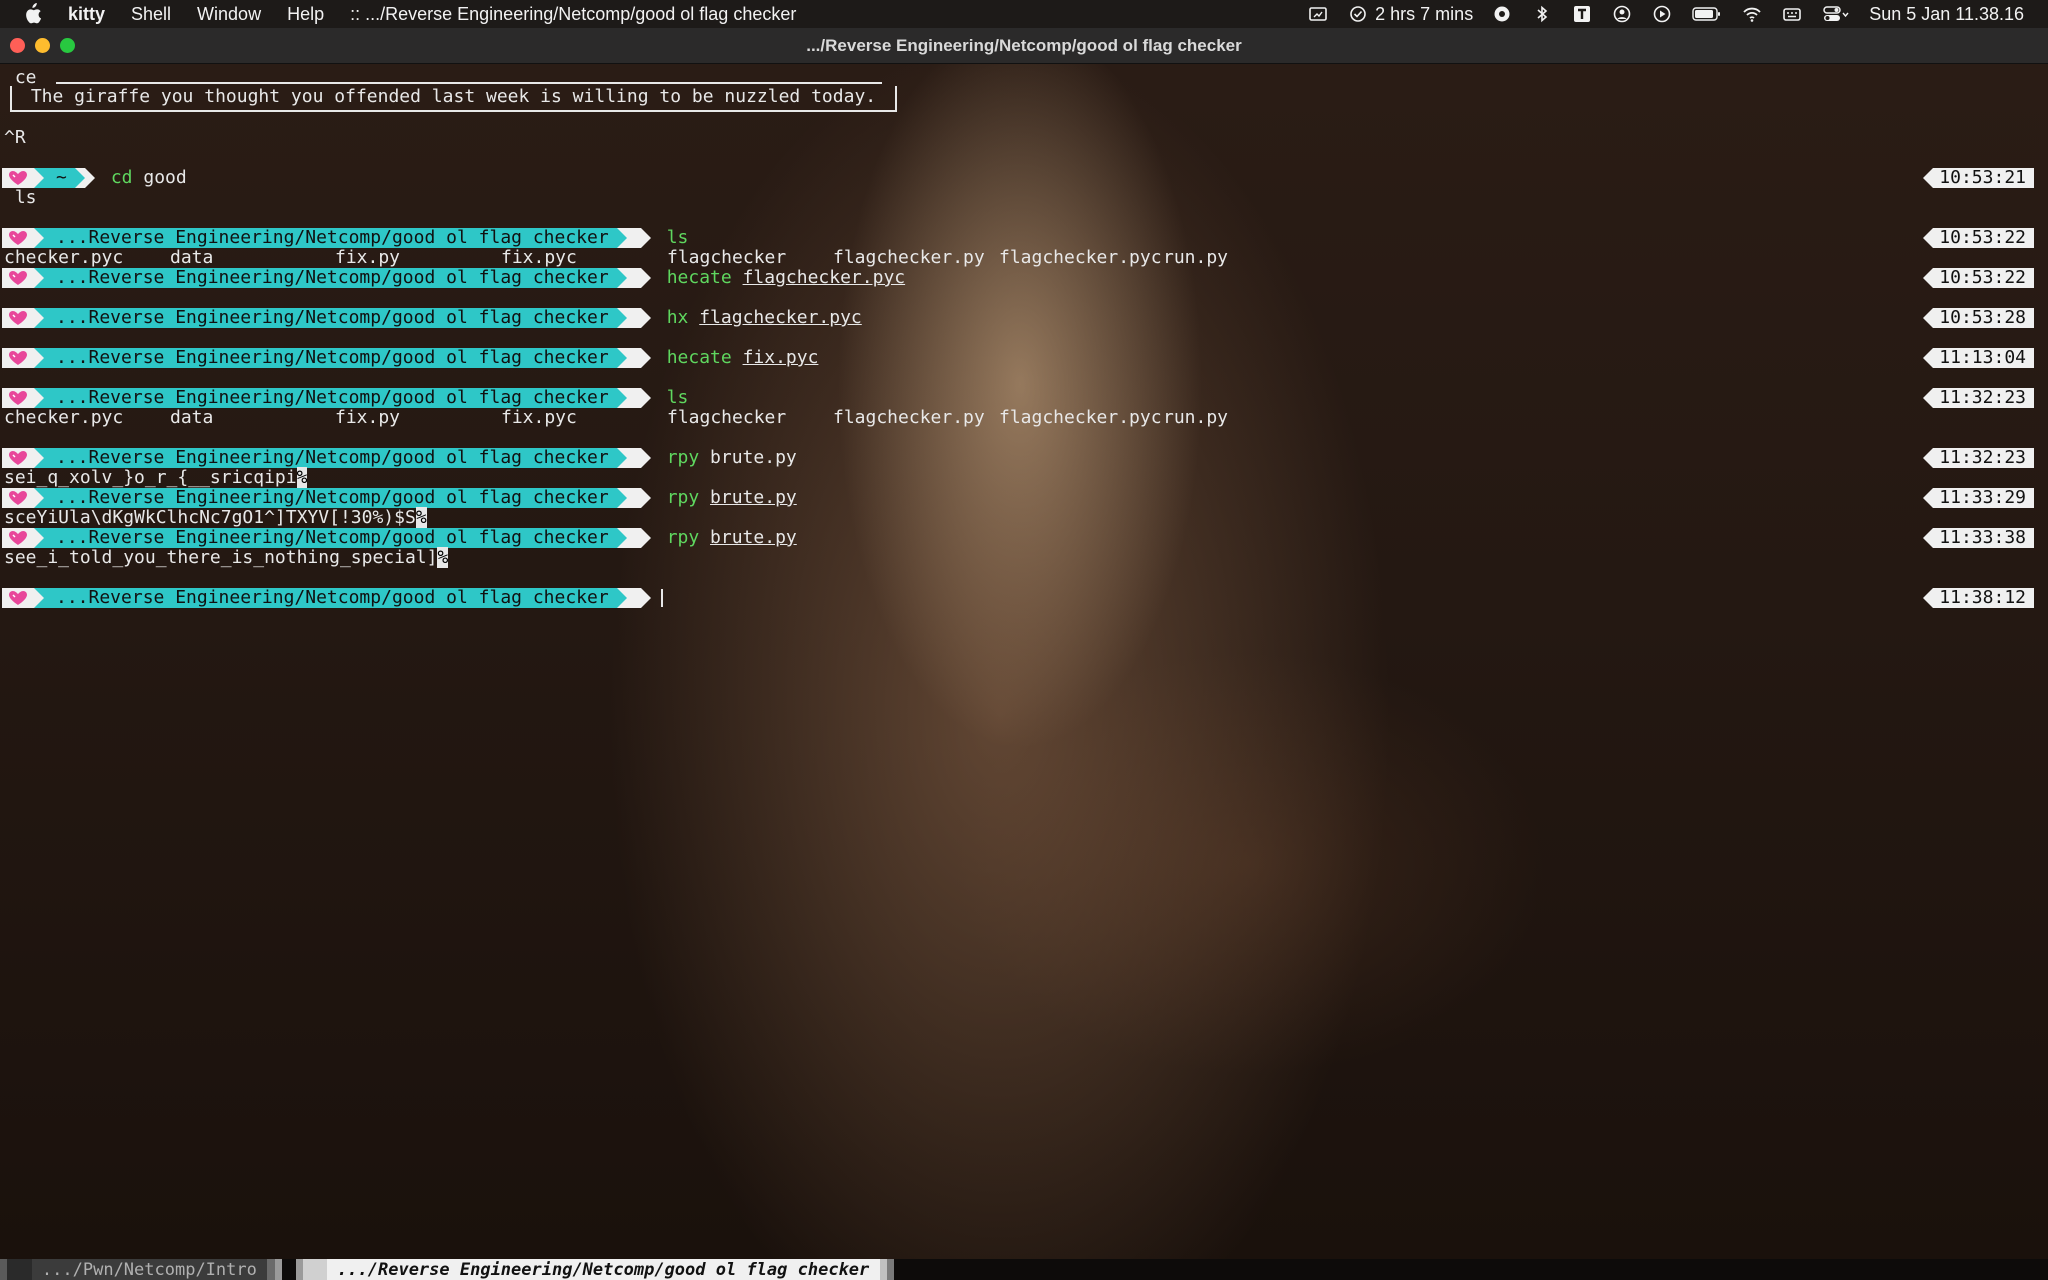  What do you see at coordinates (59, 178) in the screenshot?
I see `prompt-path: ~` at bounding box center [59, 178].